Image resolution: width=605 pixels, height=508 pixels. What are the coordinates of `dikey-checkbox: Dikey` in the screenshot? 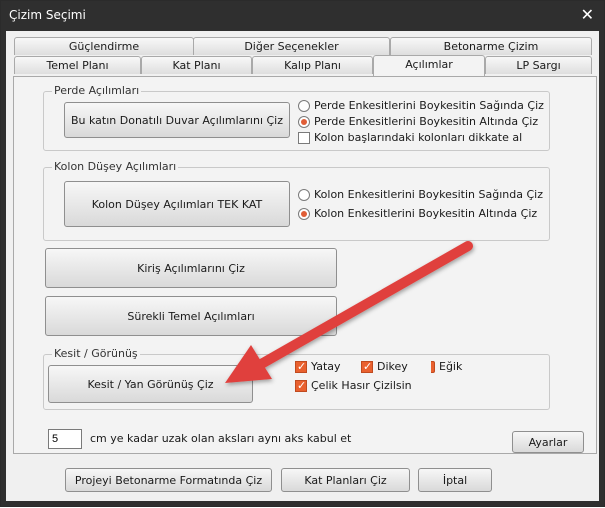 It's located at (384, 366).